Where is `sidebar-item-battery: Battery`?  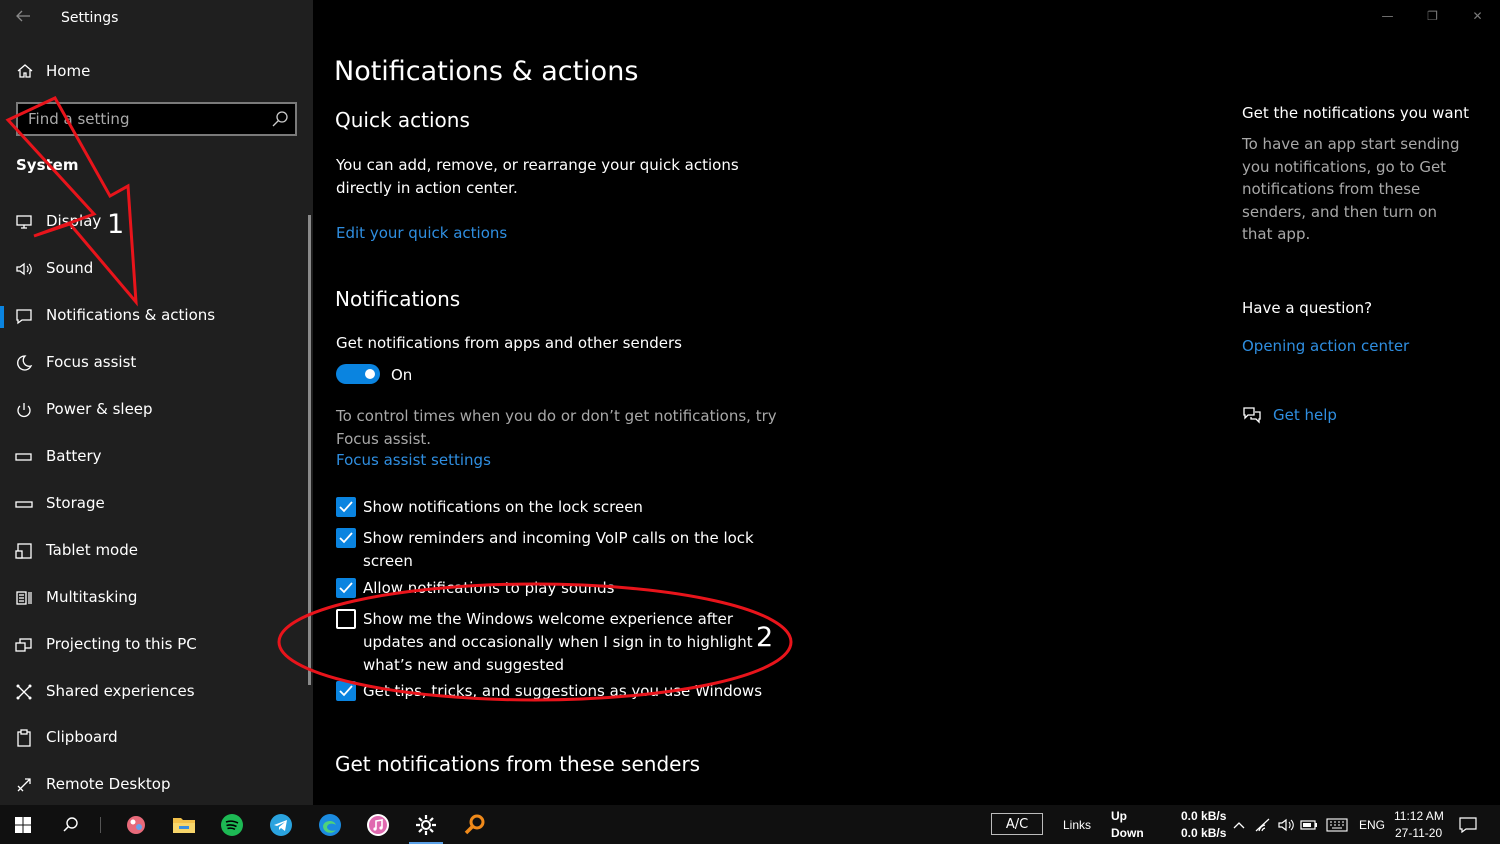
sidebar-item-battery: Battery is located at coordinates (156, 457).